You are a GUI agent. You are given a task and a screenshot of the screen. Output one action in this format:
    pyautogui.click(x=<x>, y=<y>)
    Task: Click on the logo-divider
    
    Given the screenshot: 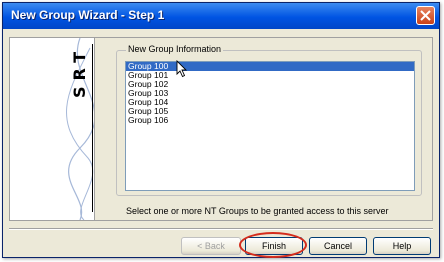 What is the action you would take?
    pyautogui.click(x=92, y=128)
    